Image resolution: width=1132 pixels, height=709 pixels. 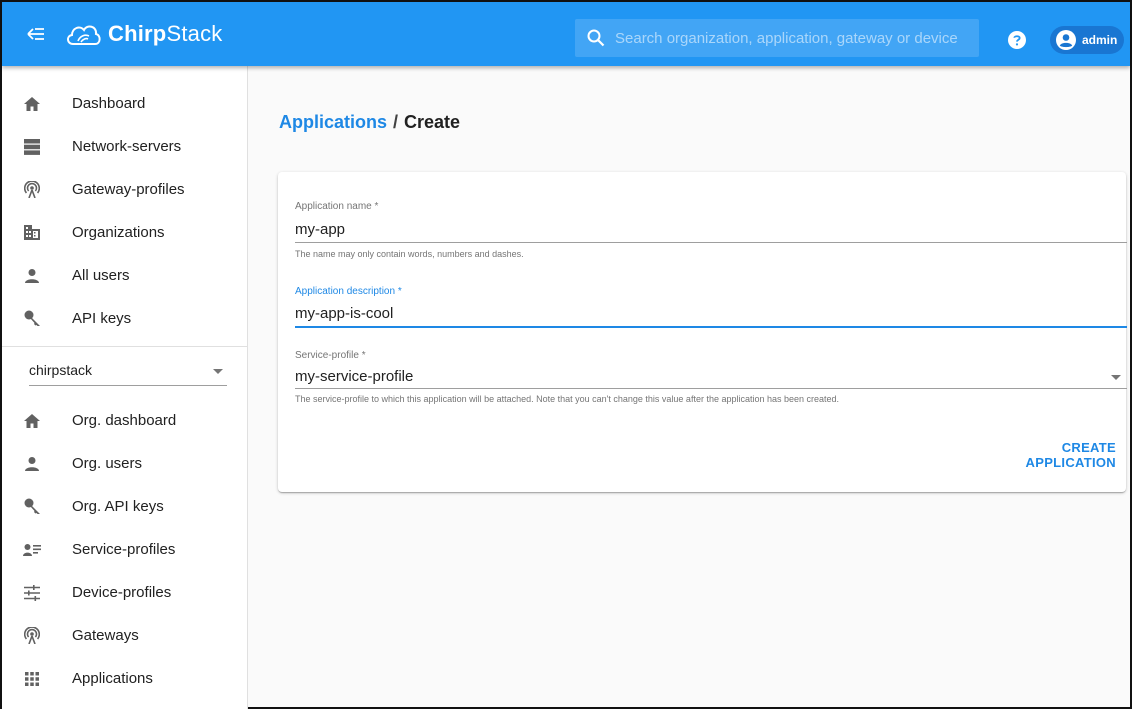 I want to click on sidebar-item-api-keys: API keys, so click(x=125, y=318).